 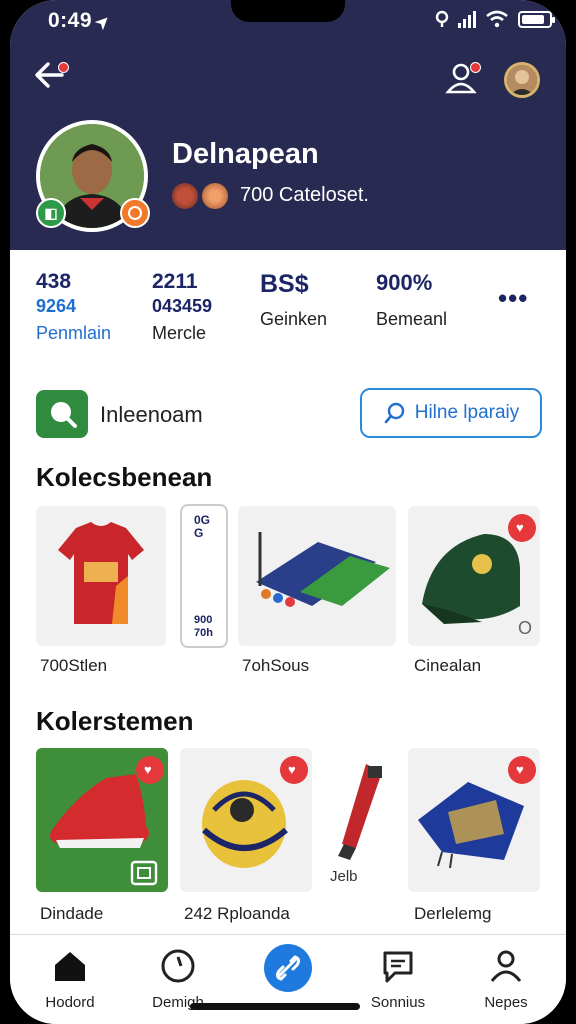 I want to click on ball-badge-icon, so click(x=215, y=196).